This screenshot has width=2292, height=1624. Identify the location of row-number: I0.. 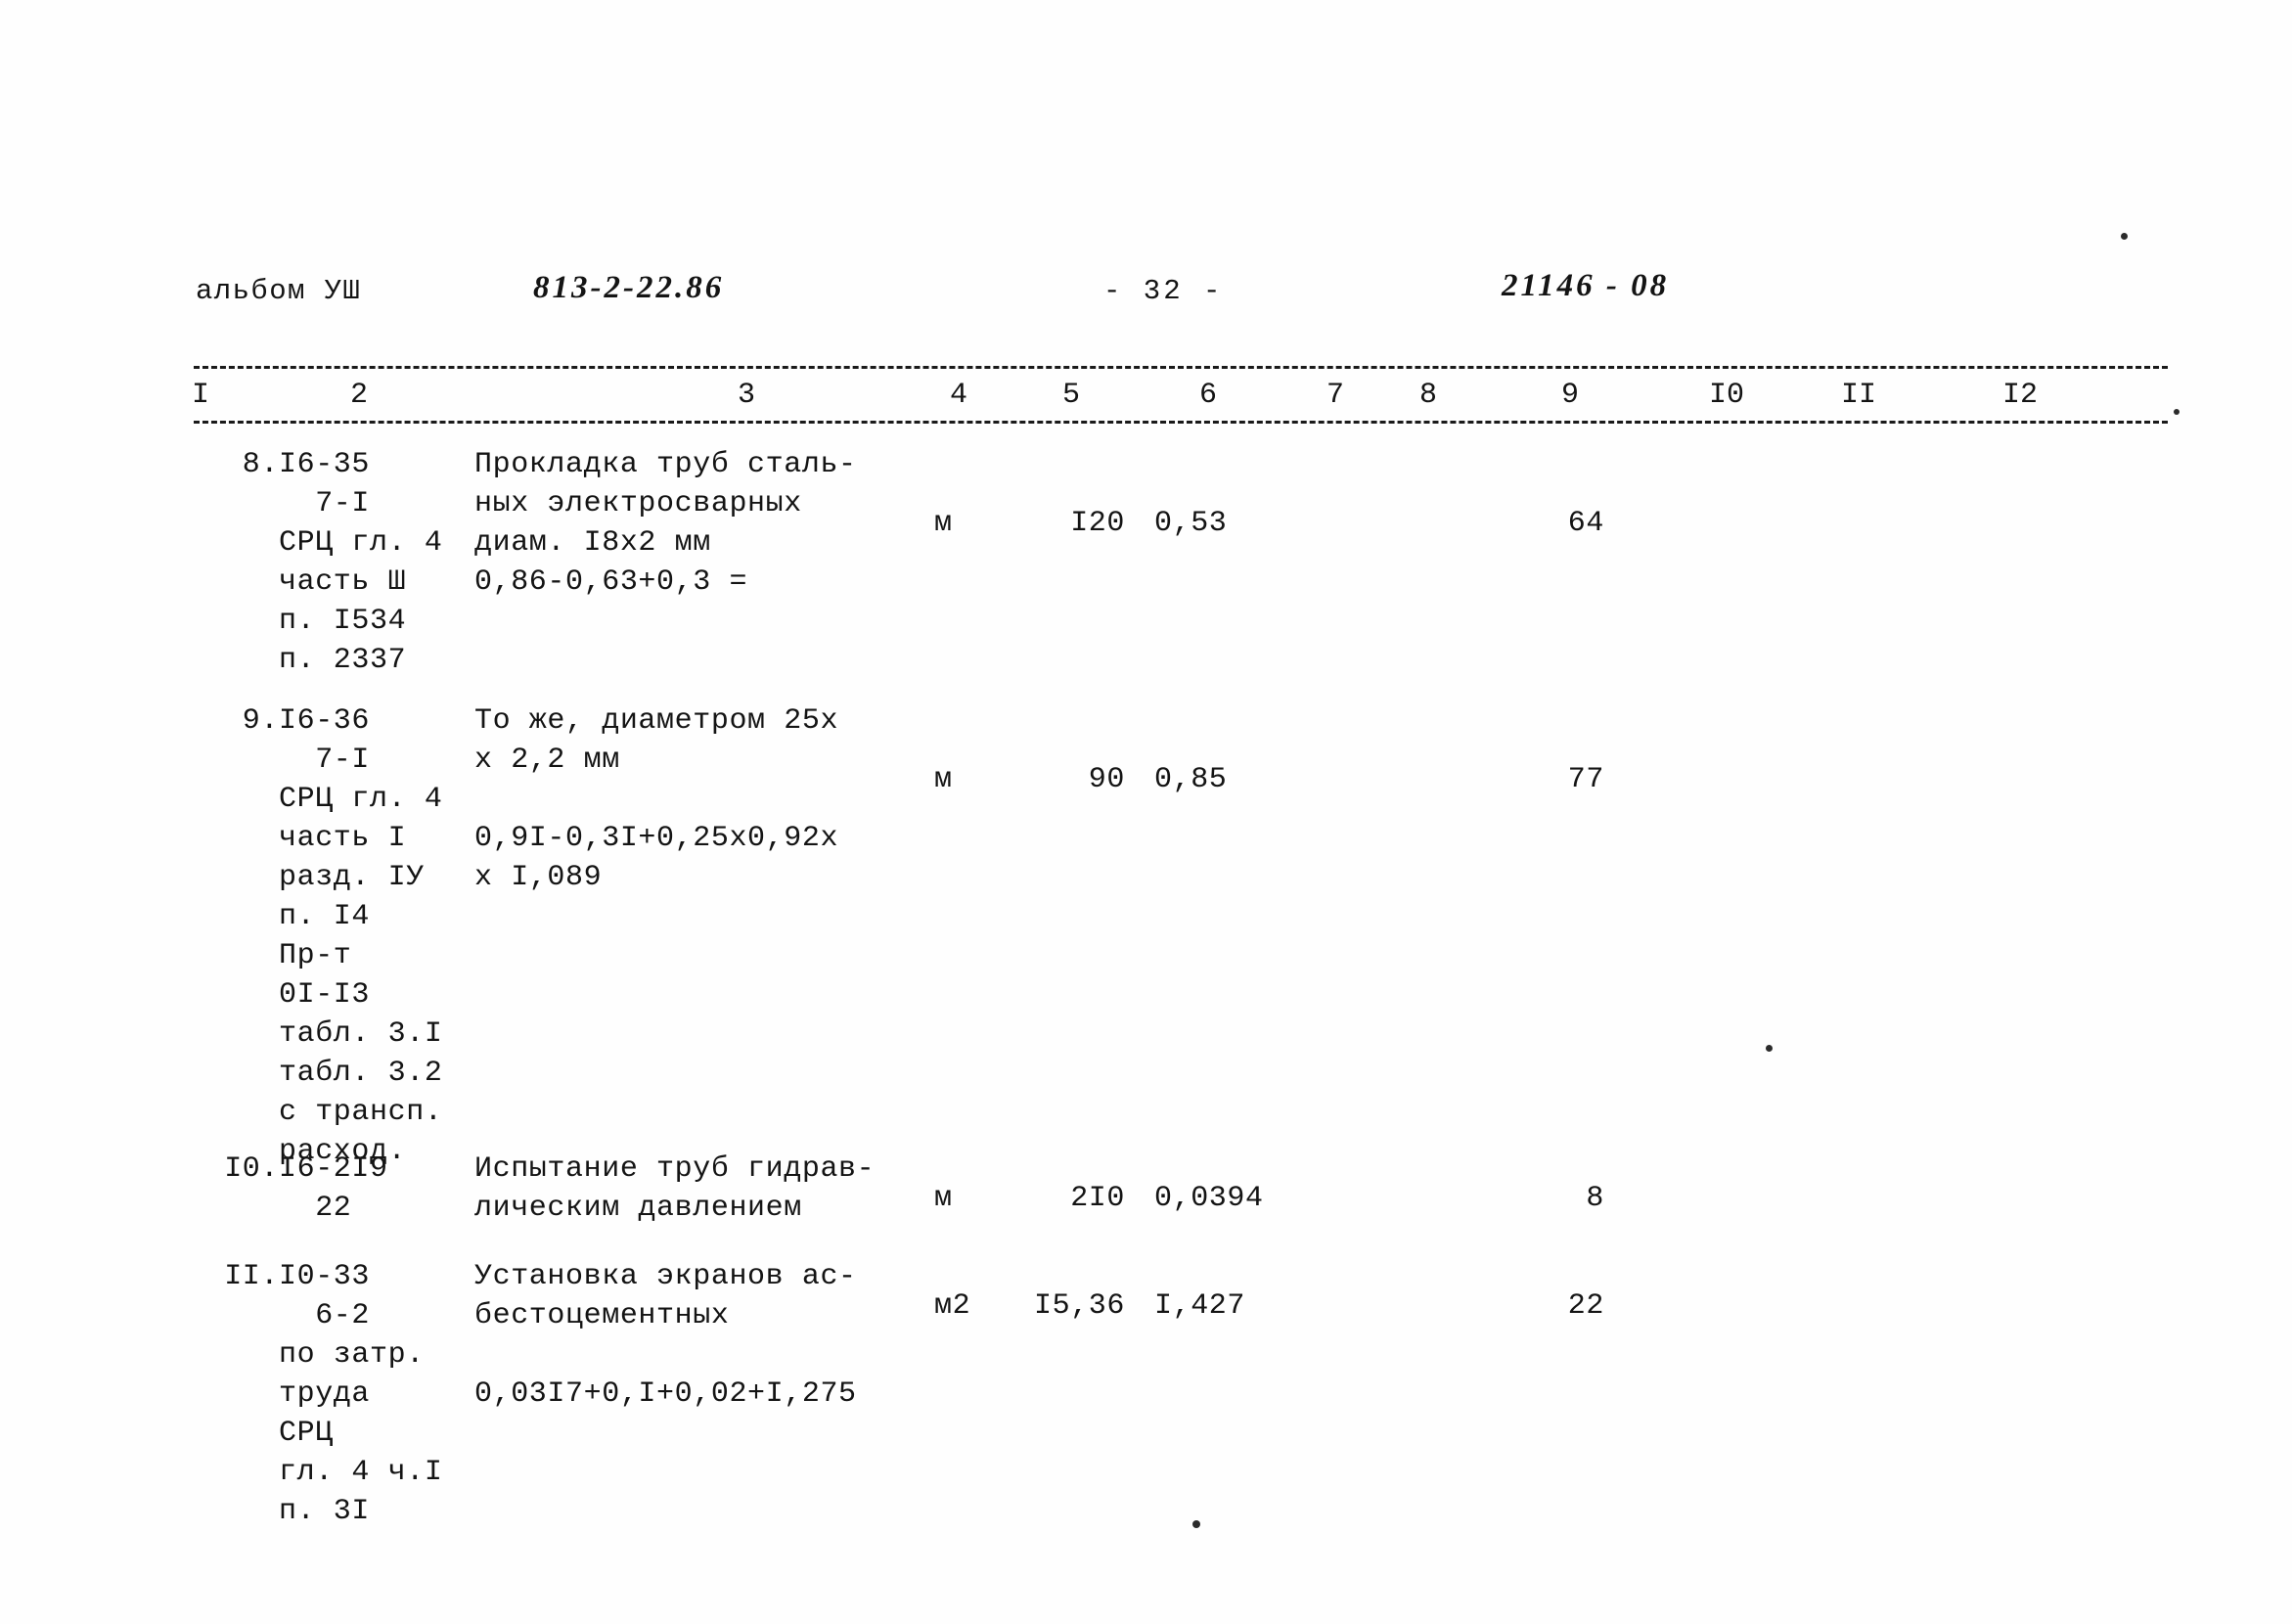
(251, 1169).